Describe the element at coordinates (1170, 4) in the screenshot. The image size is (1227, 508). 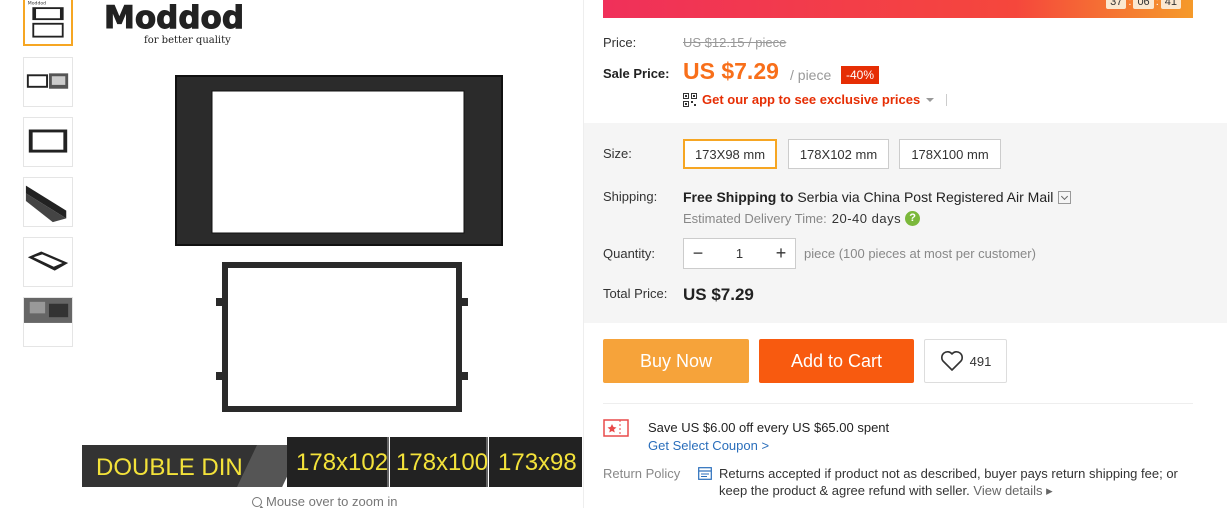
I see `countdown-seconds: 41` at that location.